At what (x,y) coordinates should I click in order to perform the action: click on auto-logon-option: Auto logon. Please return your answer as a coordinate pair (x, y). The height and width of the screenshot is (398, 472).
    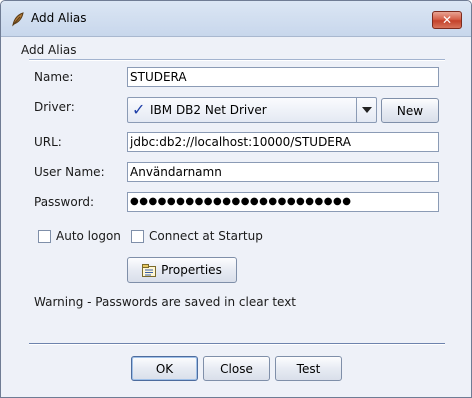
    Looking at the image, I should click on (79, 236).